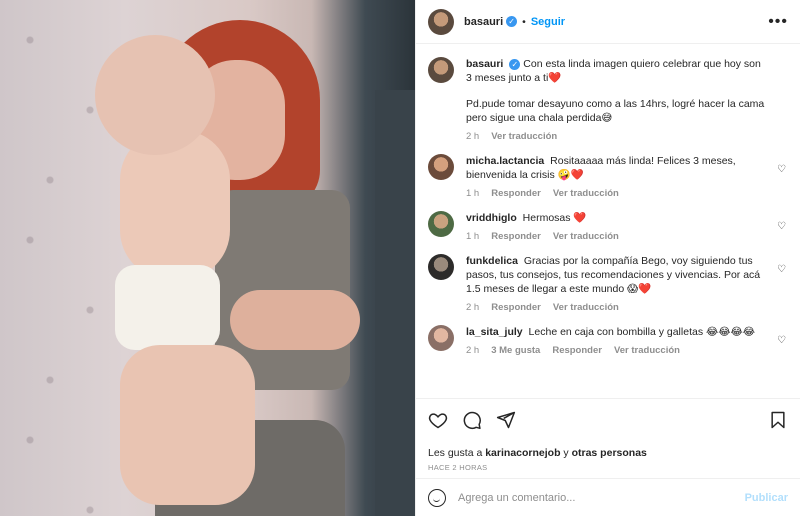  What do you see at coordinates (441, 70) in the screenshot?
I see `caption-avatar` at bounding box center [441, 70].